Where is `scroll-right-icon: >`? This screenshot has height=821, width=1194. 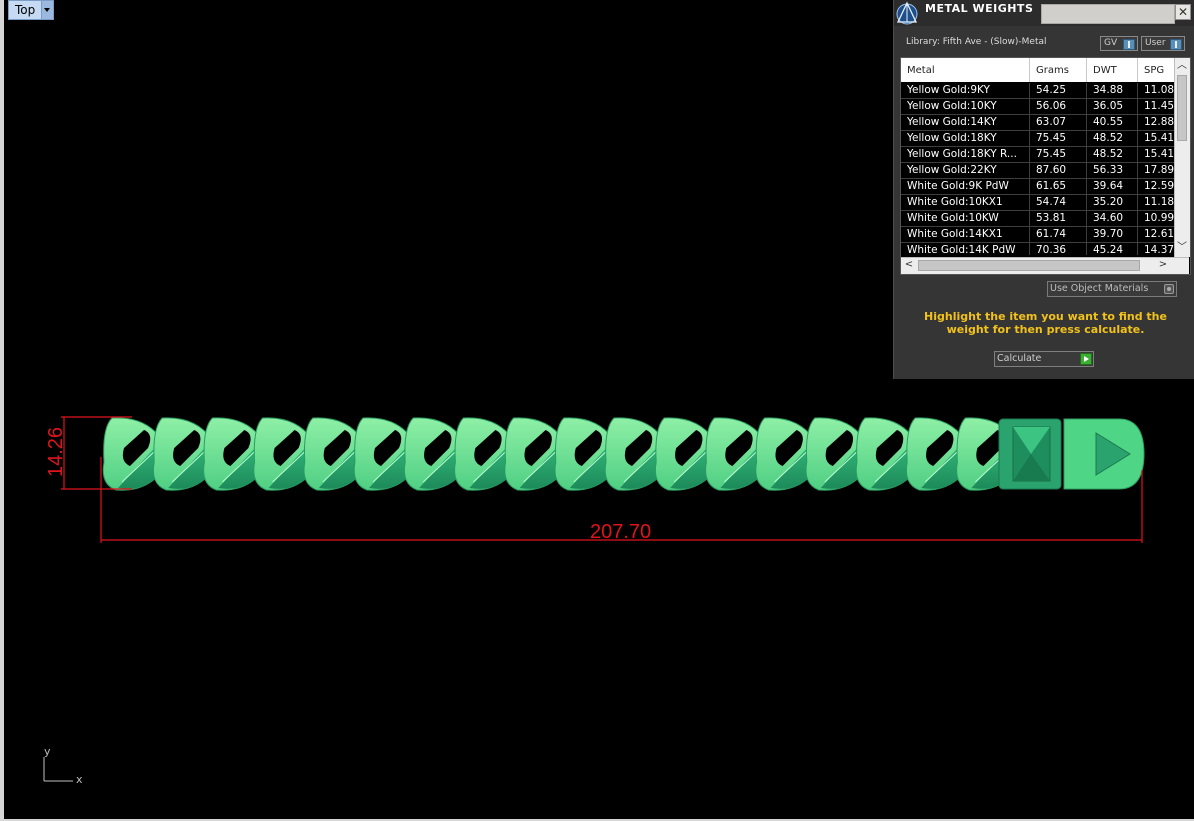 scroll-right-icon: > is located at coordinates (1163, 265).